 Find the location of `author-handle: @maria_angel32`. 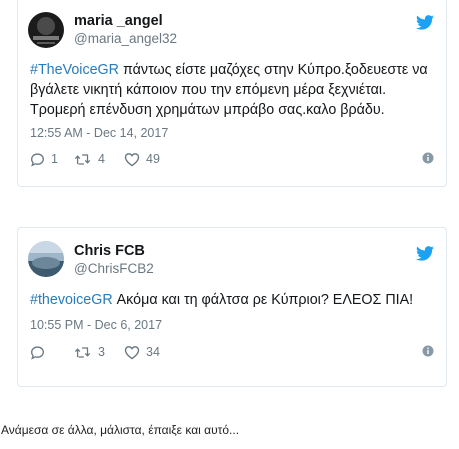

author-handle: @maria_angel32 is located at coordinates (125, 38).